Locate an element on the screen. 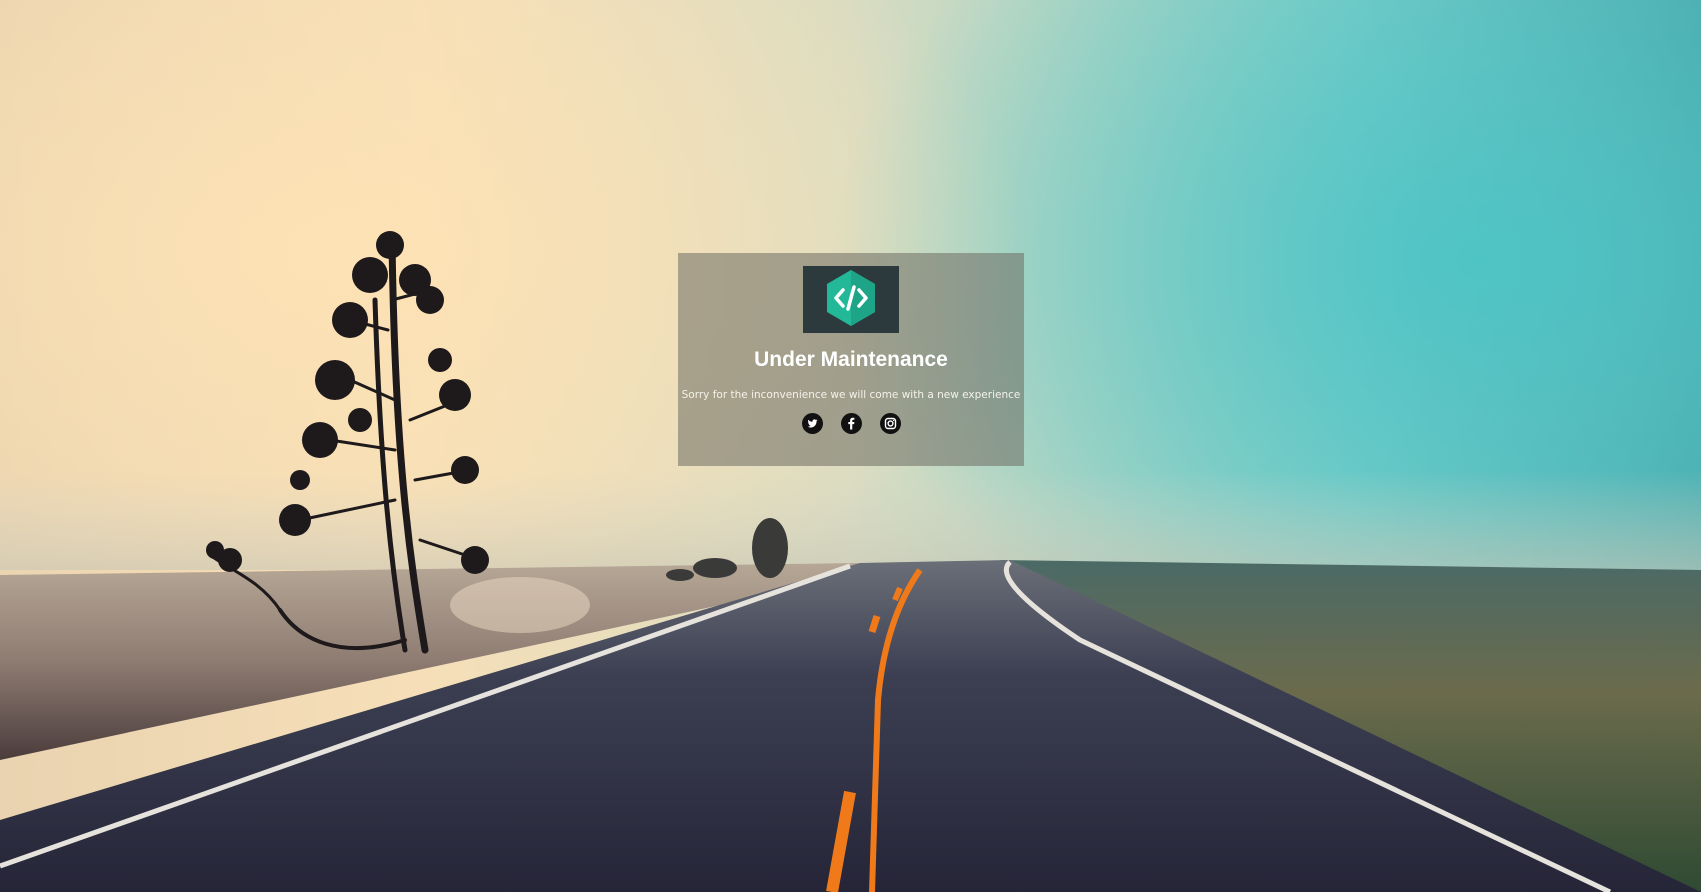 The height and width of the screenshot is (892, 1701). steam-cloud is located at coordinates (520, 605).